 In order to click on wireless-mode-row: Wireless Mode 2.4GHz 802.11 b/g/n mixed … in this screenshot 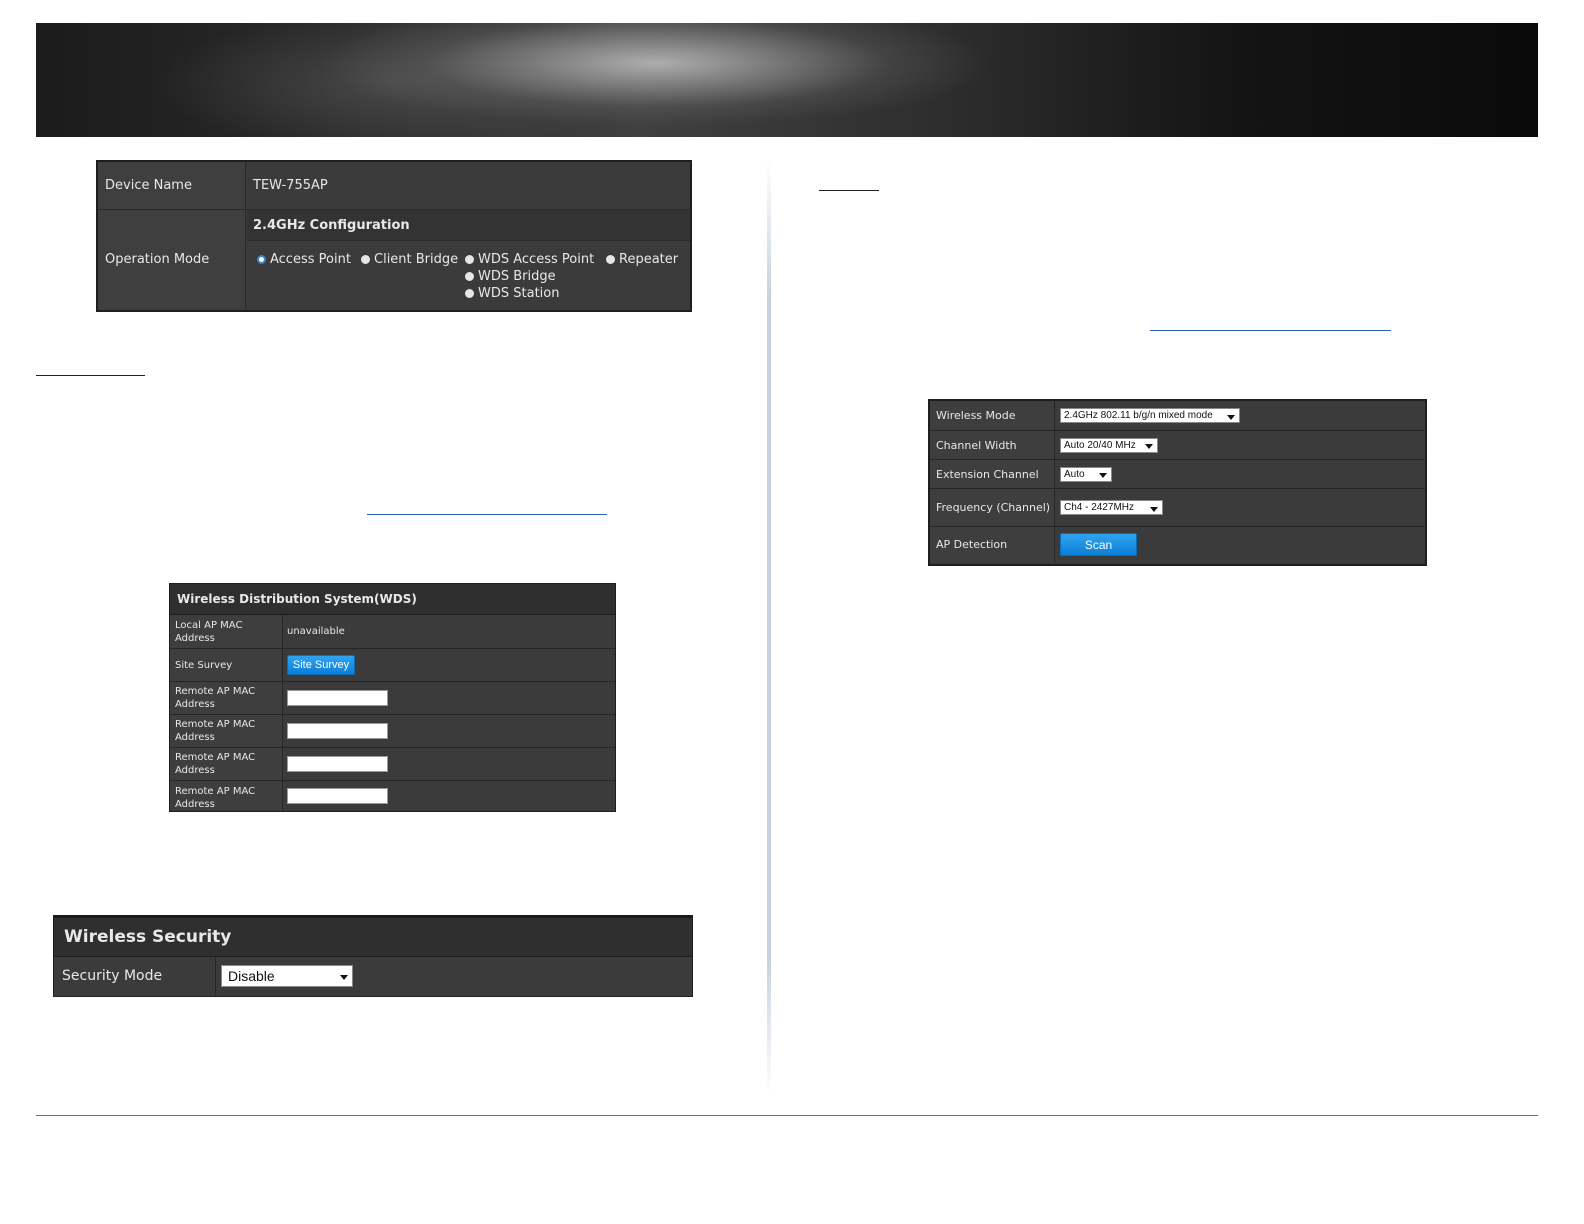, I will do `click(1177, 416)`.